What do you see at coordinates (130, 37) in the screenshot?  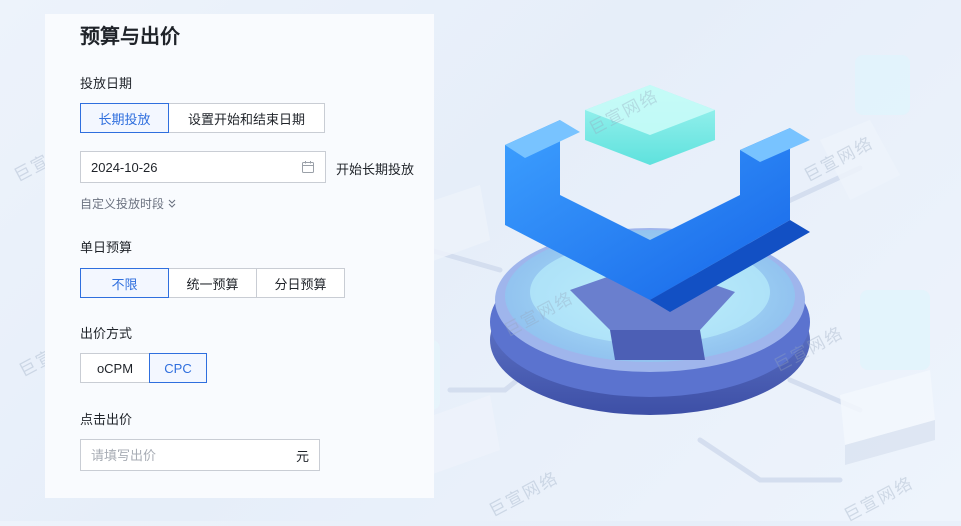 I see `panel-title: 预算与出价` at bounding box center [130, 37].